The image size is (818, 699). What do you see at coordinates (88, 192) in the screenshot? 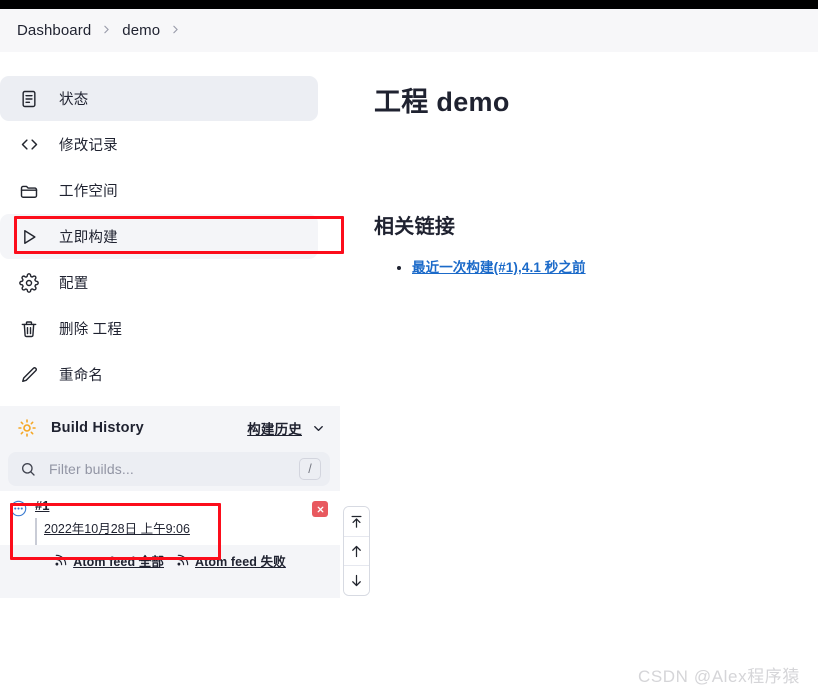
I see `sidebar-item-label: 工作空间` at bounding box center [88, 192].